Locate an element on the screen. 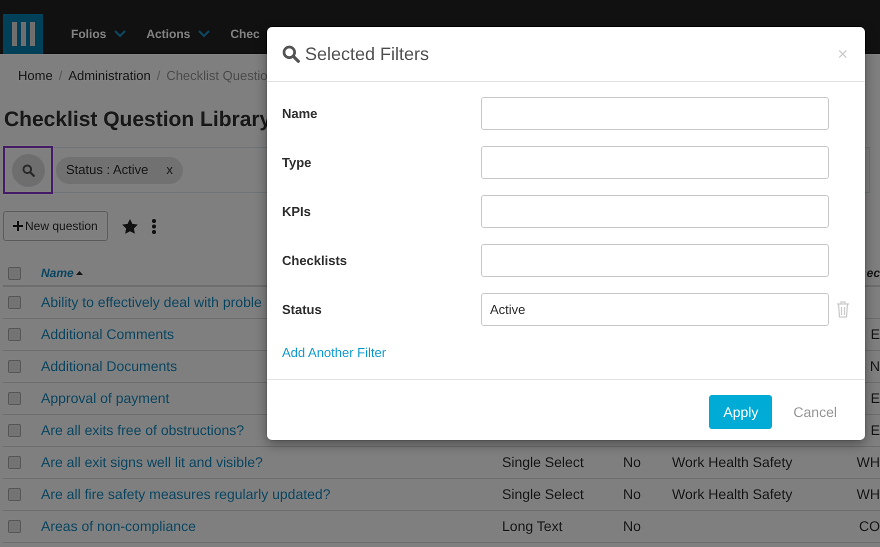 This screenshot has width=880, height=547. question-link: Ability to effectively deal with proble is located at coordinates (151, 302).